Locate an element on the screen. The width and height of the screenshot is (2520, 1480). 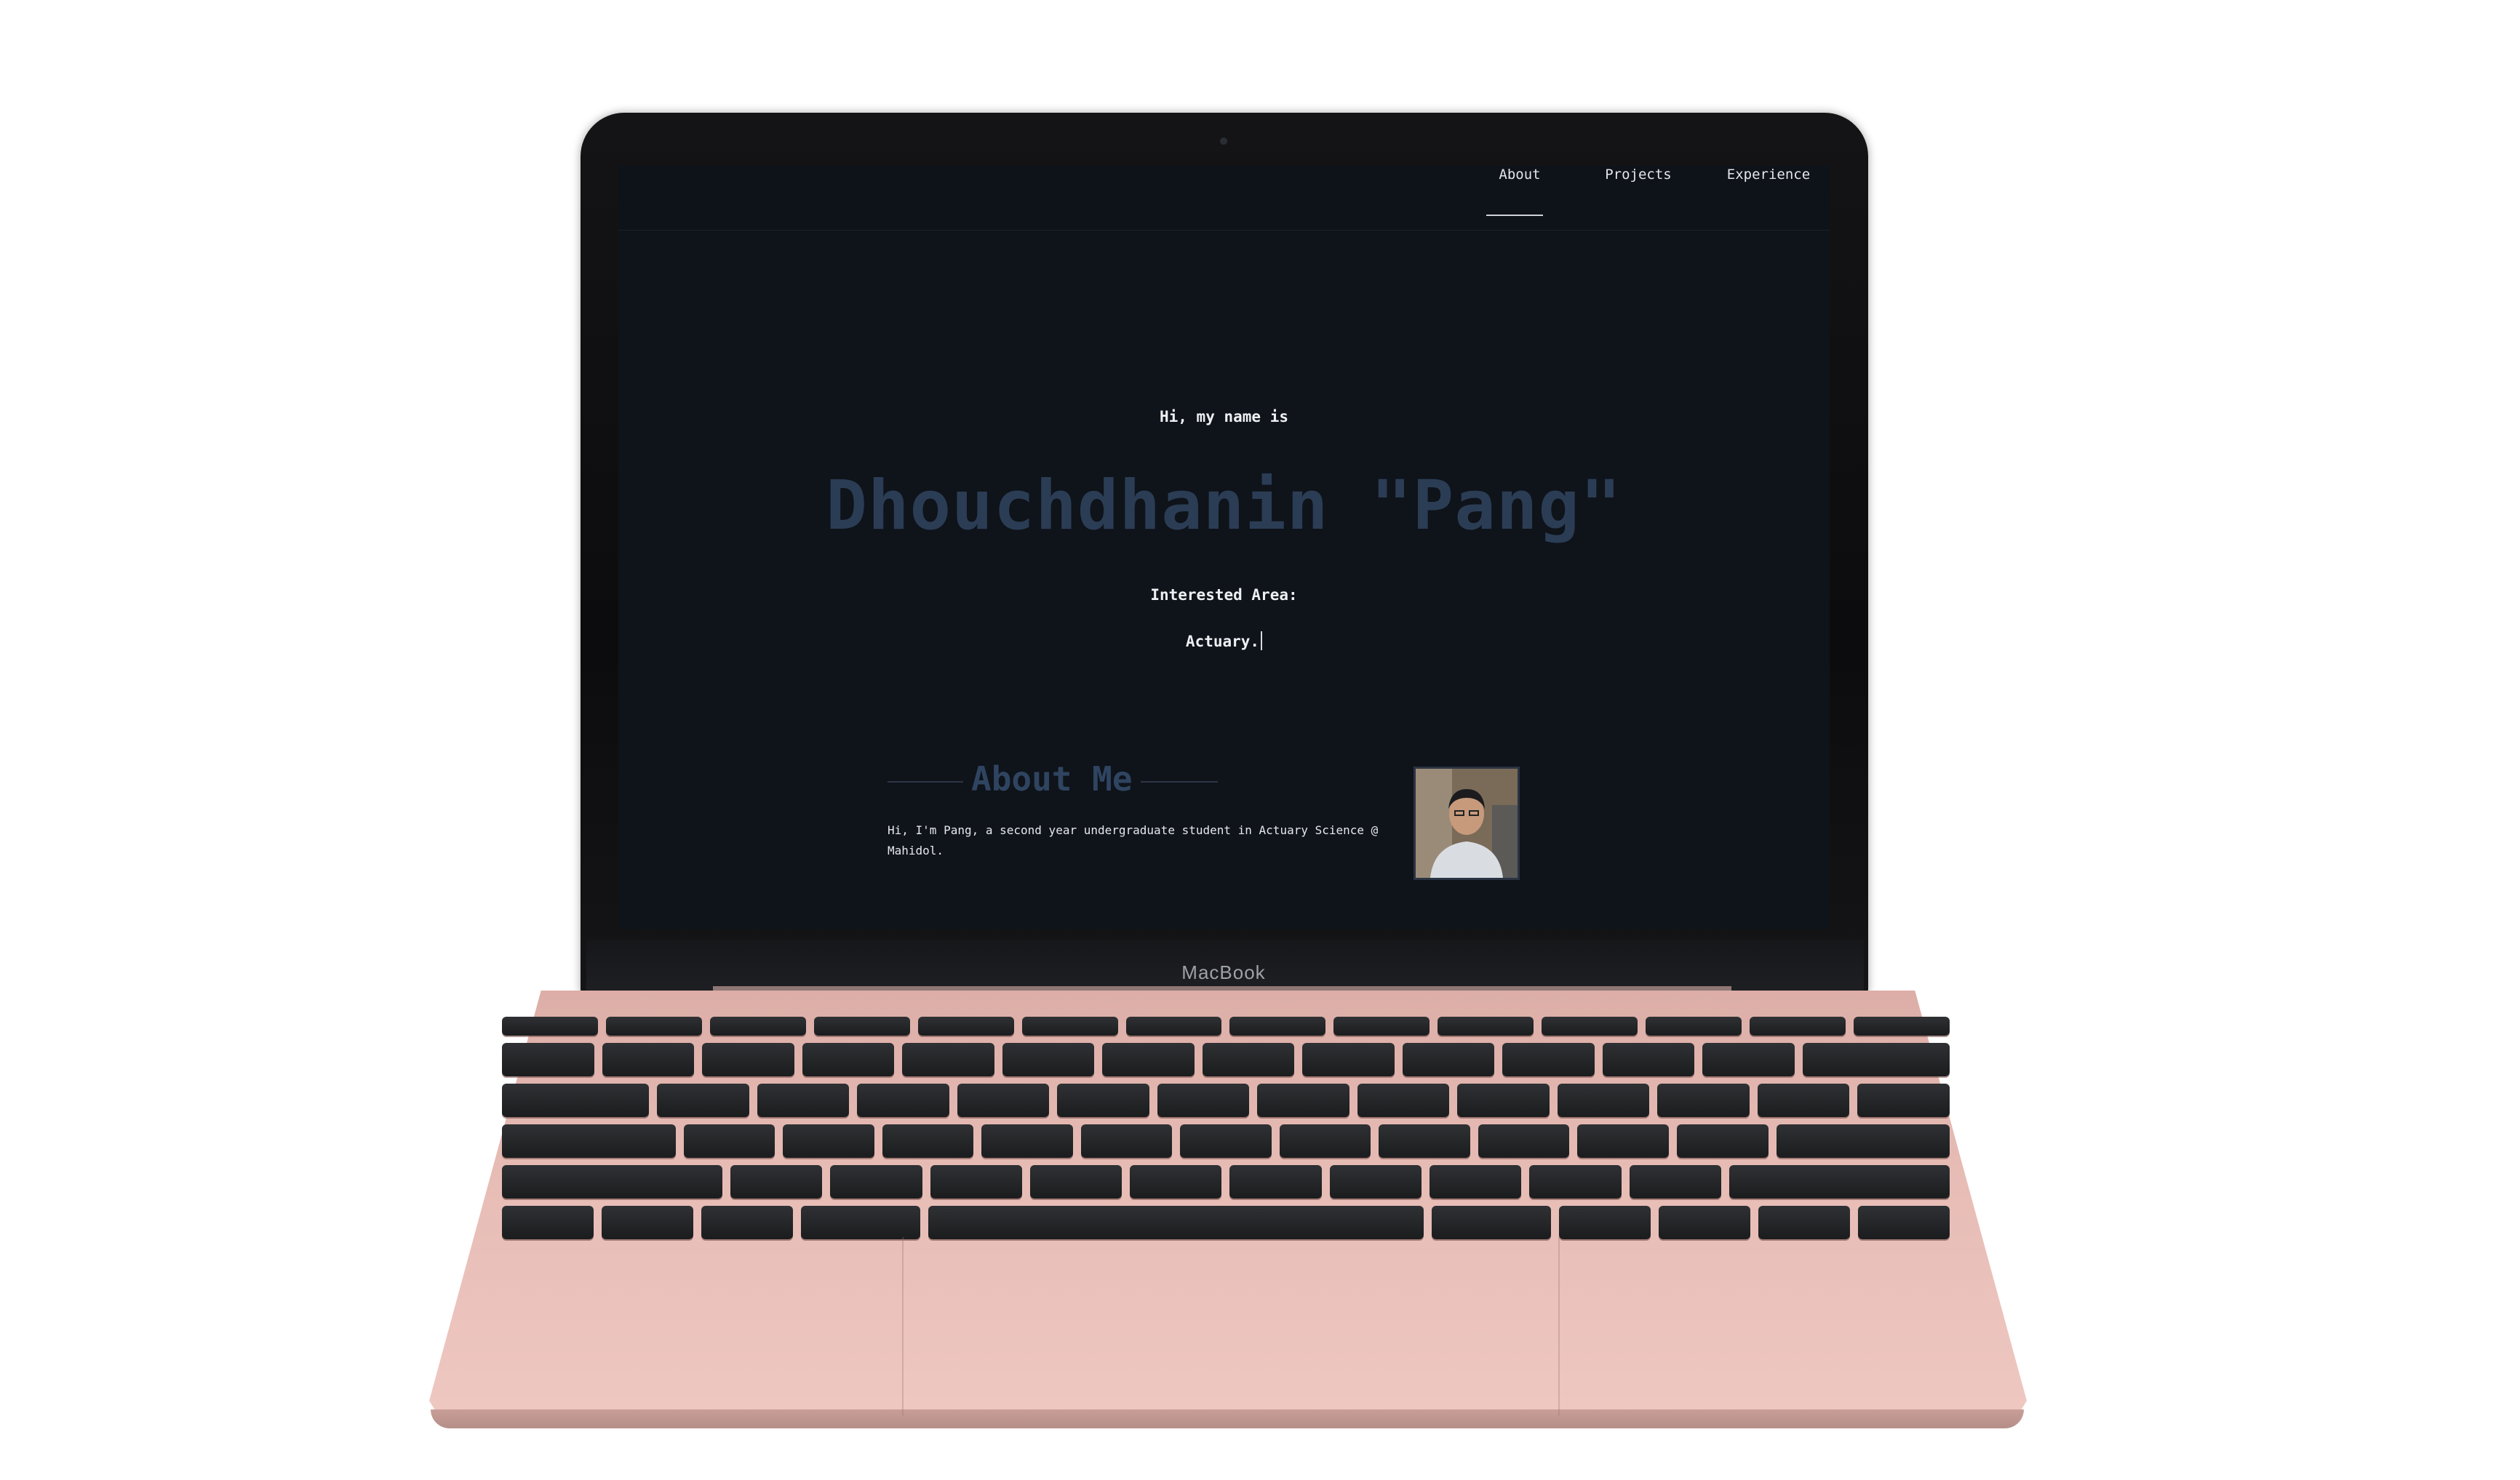
interest-value: Actuary. is located at coordinates (1222, 641).